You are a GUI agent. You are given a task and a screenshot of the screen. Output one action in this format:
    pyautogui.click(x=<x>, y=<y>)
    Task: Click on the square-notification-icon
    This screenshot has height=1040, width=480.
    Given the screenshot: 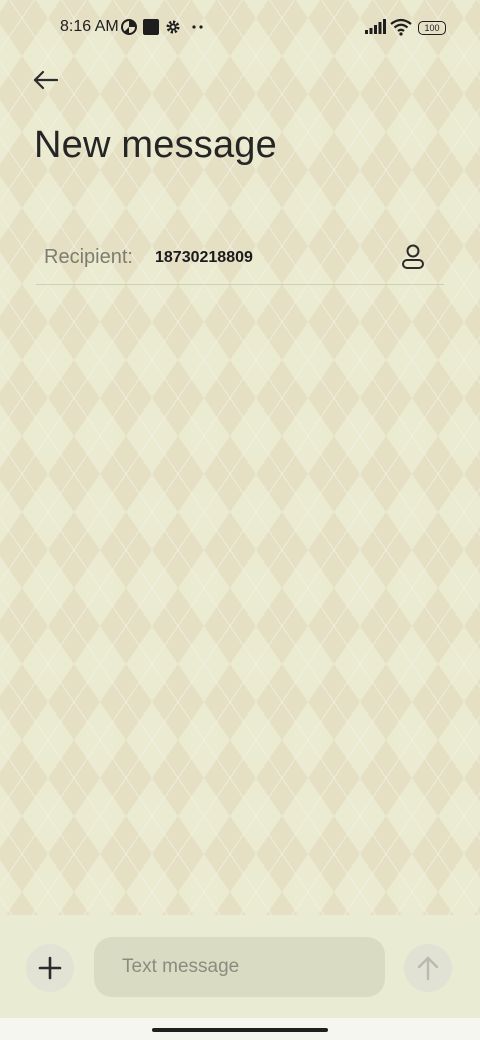 What is the action you would take?
    pyautogui.click(x=151, y=27)
    